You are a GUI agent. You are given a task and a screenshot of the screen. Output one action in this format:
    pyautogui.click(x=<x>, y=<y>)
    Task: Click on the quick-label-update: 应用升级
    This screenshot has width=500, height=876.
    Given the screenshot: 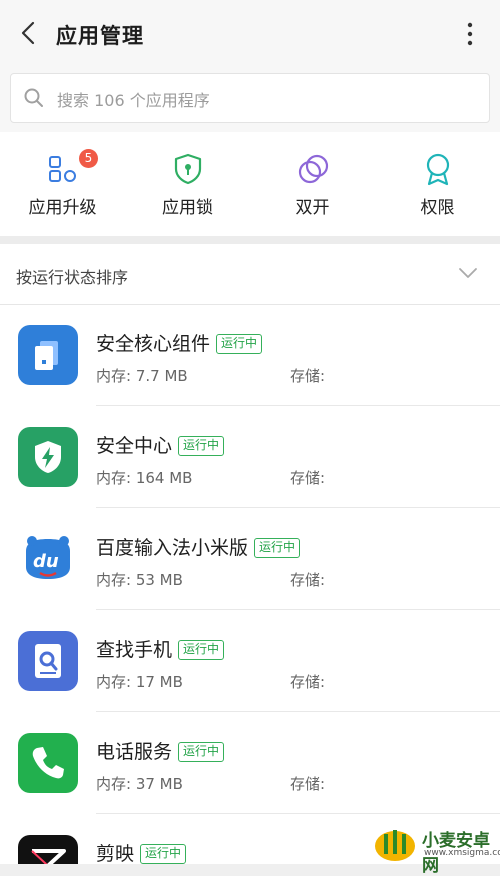 What is the action you would take?
    pyautogui.click(x=62, y=208)
    